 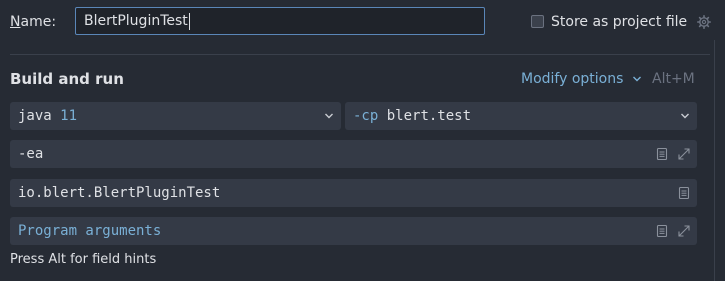 What do you see at coordinates (353, 154) in the screenshot?
I see `vm-options-field: -ea` at bounding box center [353, 154].